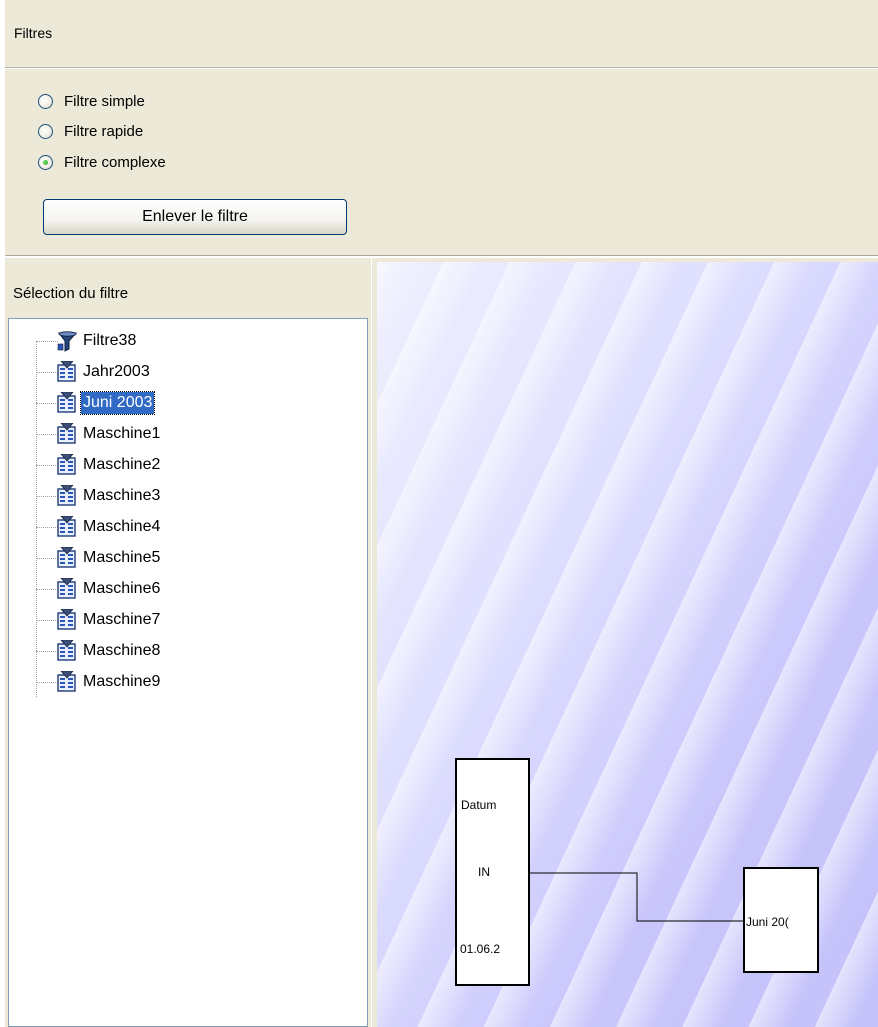 The height and width of the screenshot is (1027, 878). What do you see at coordinates (122, 619) in the screenshot?
I see `tree-item-label: Maschine7` at bounding box center [122, 619].